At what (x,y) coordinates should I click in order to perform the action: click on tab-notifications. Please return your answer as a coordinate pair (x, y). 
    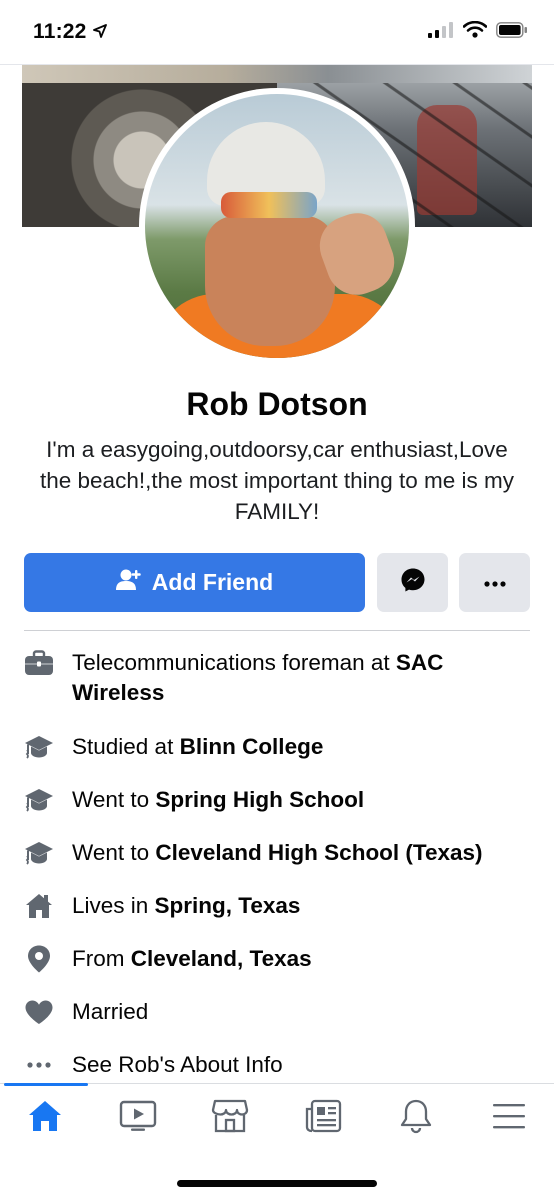
    Looking at the image, I should click on (416, 1118).